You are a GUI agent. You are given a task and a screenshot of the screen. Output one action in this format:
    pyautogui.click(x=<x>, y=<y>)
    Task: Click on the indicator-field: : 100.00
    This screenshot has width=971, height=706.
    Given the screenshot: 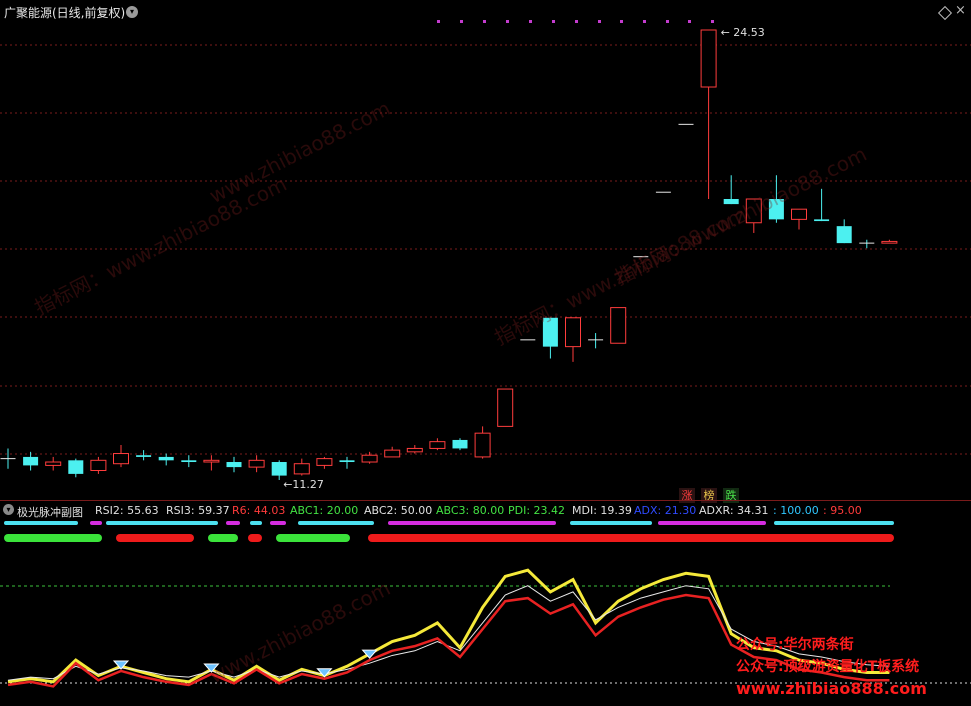 What is the action you would take?
    pyautogui.click(x=796, y=510)
    